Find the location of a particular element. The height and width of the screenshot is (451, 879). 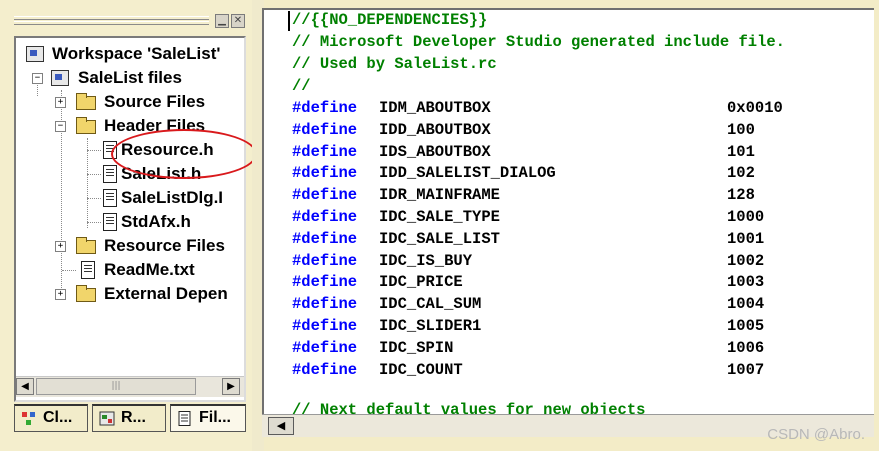

tree-item-header-files: − Header Files is located at coordinates (134, 126).